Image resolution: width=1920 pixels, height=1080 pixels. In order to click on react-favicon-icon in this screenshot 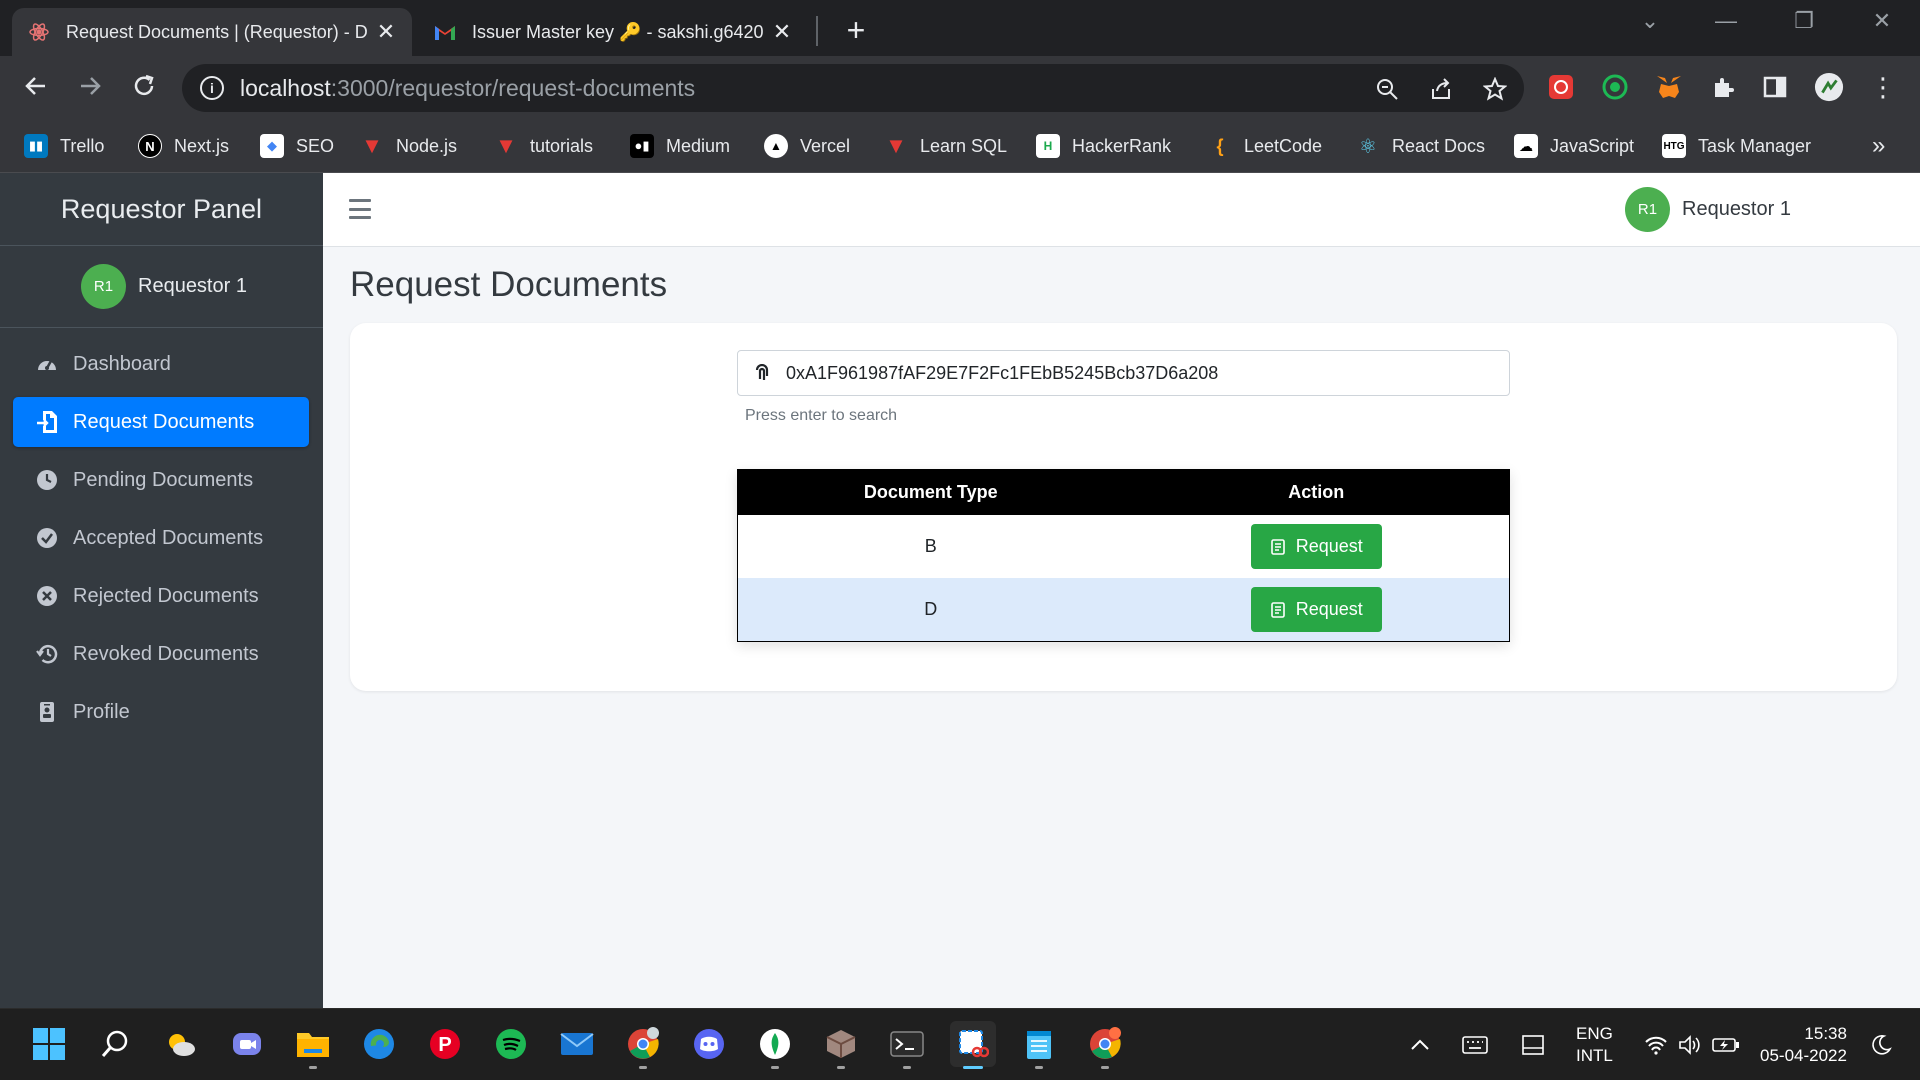, I will do `click(39, 32)`.